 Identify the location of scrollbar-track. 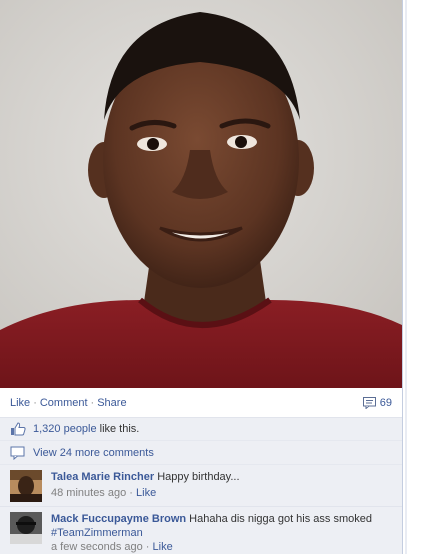
(406, 277).